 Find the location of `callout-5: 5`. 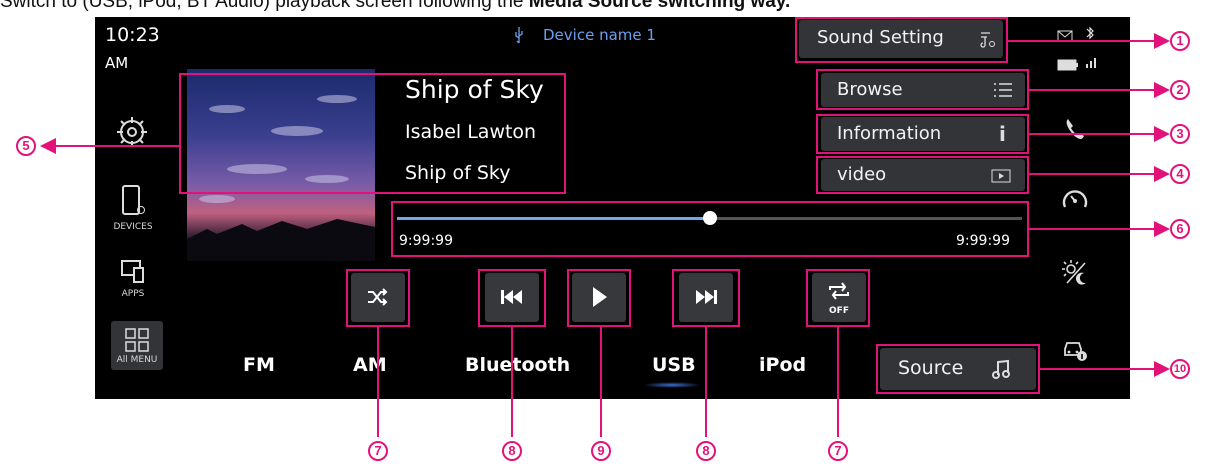

callout-5: 5 is located at coordinates (26, 146).